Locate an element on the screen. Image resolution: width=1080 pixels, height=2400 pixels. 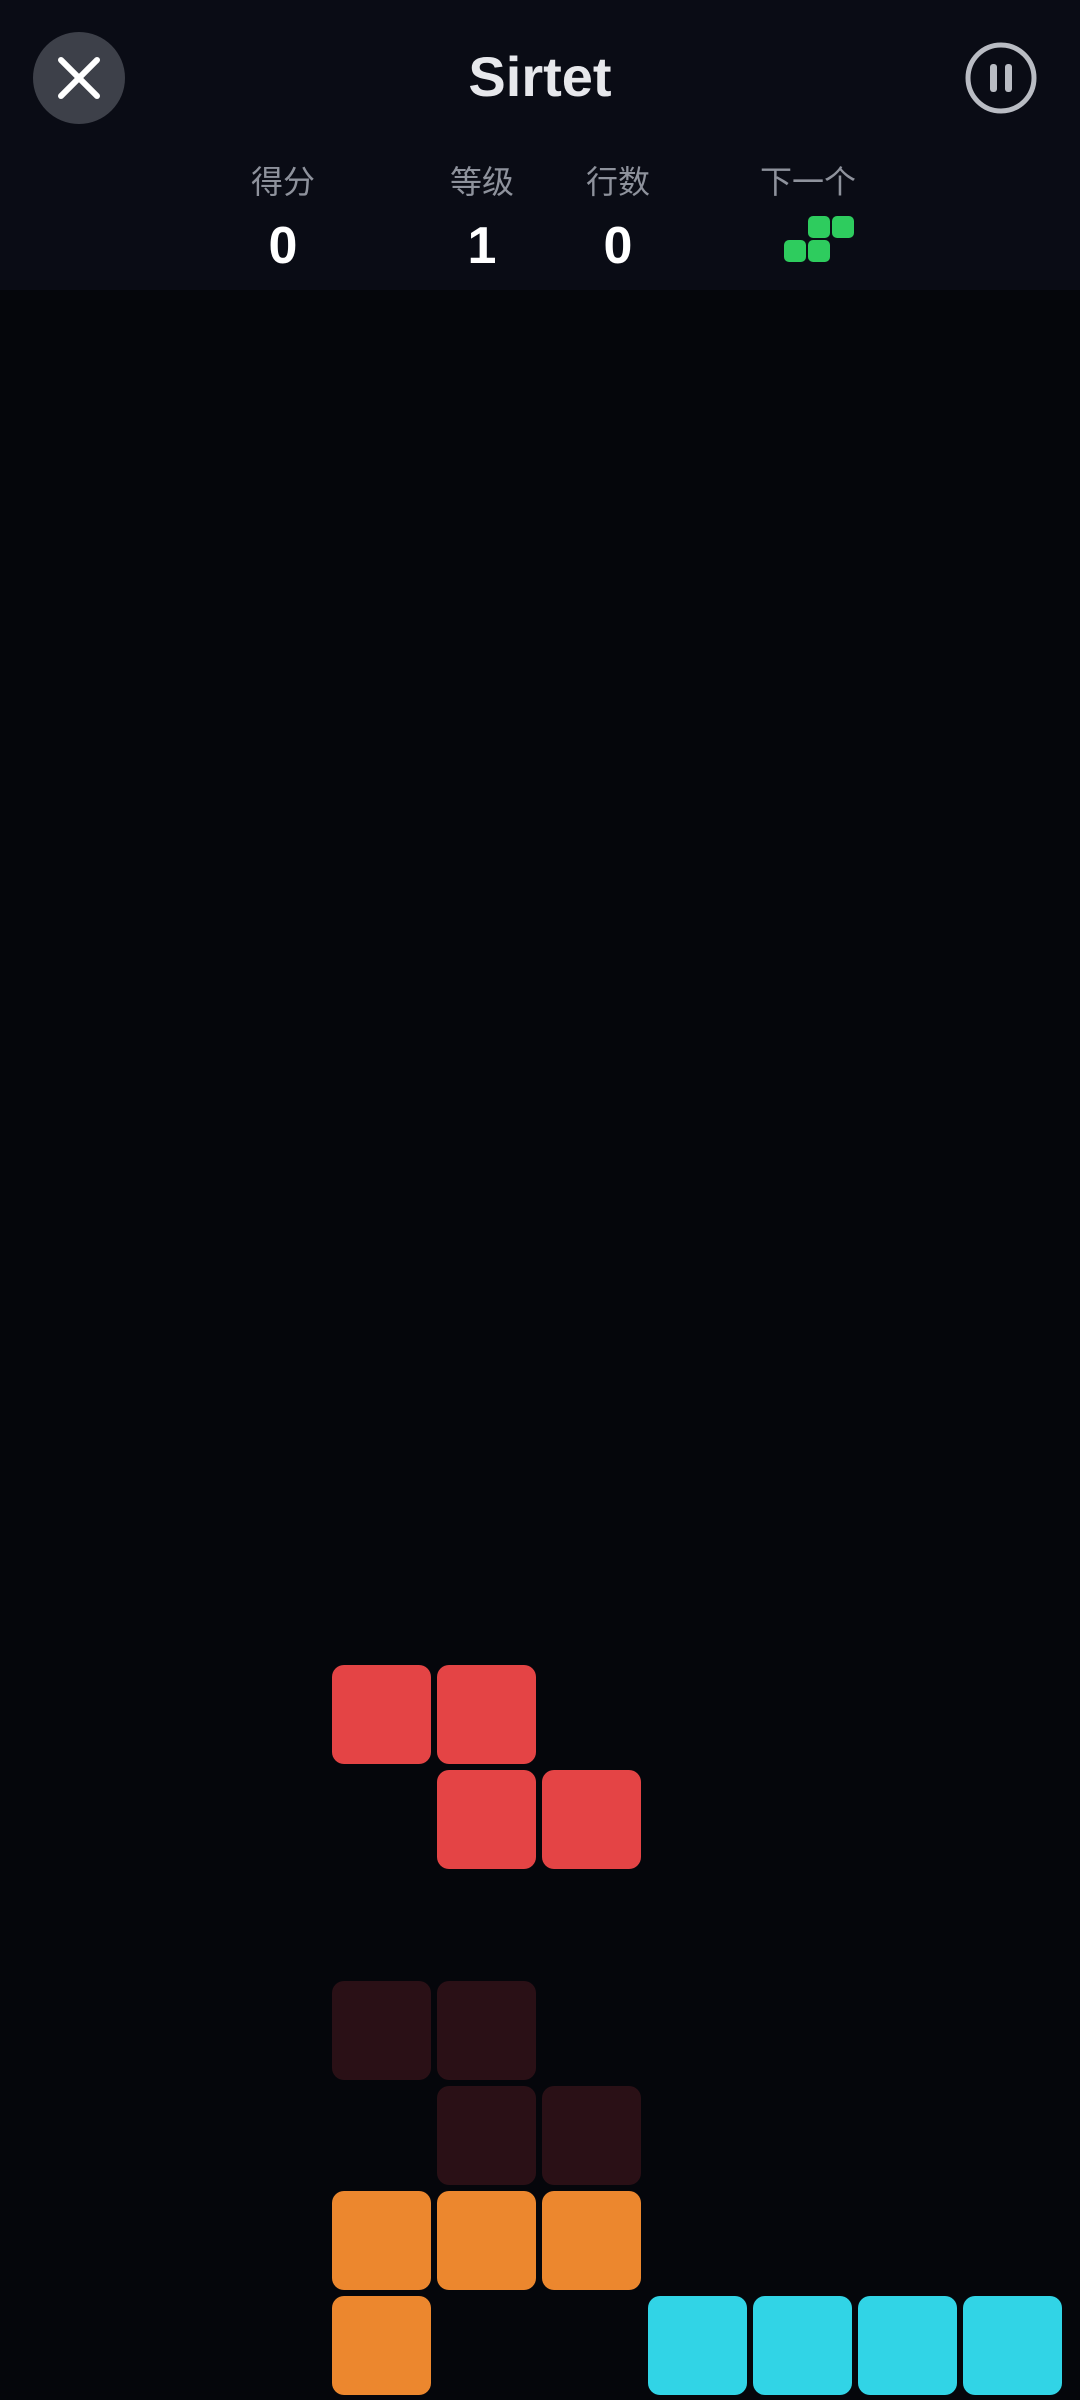
pause-button is located at coordinates (1001, 78).